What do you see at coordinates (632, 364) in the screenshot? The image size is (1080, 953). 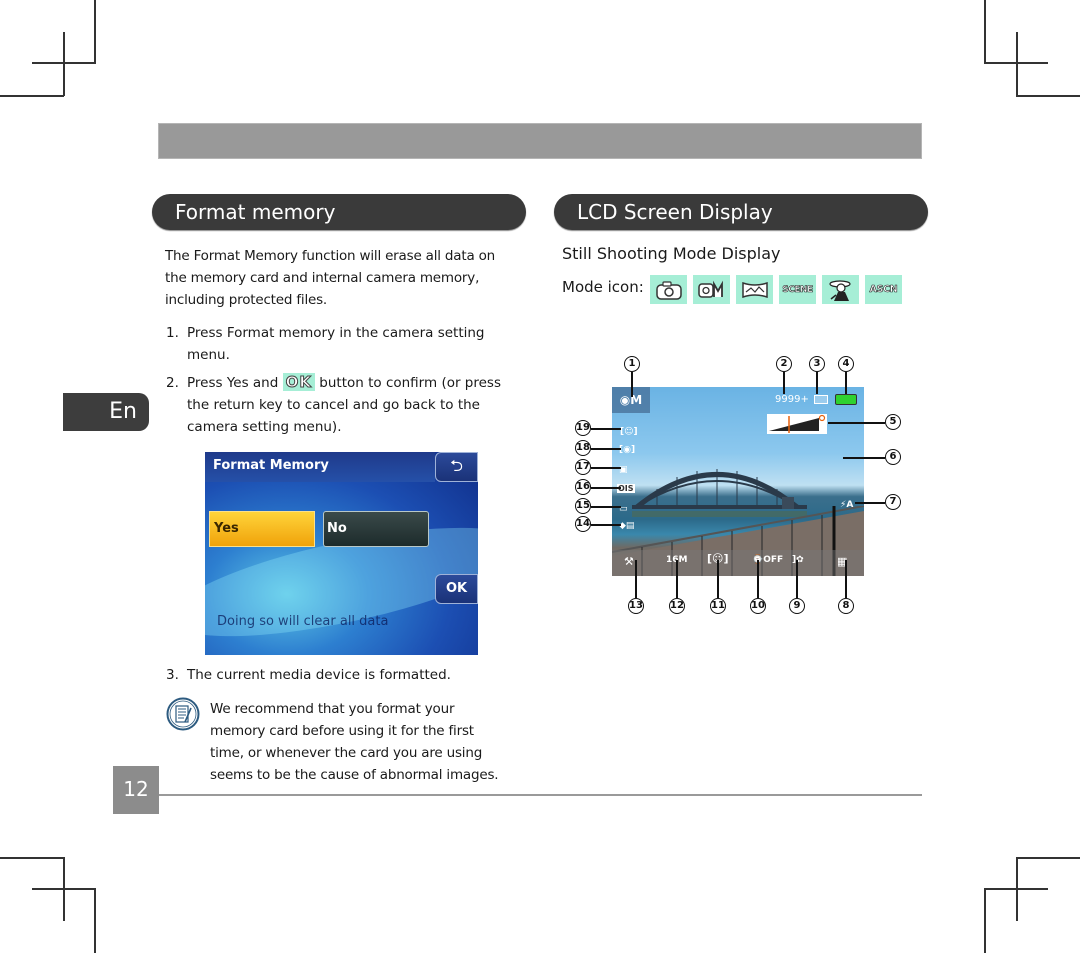 I see `callout-number-1: 1` at bounding box center [632, 364].